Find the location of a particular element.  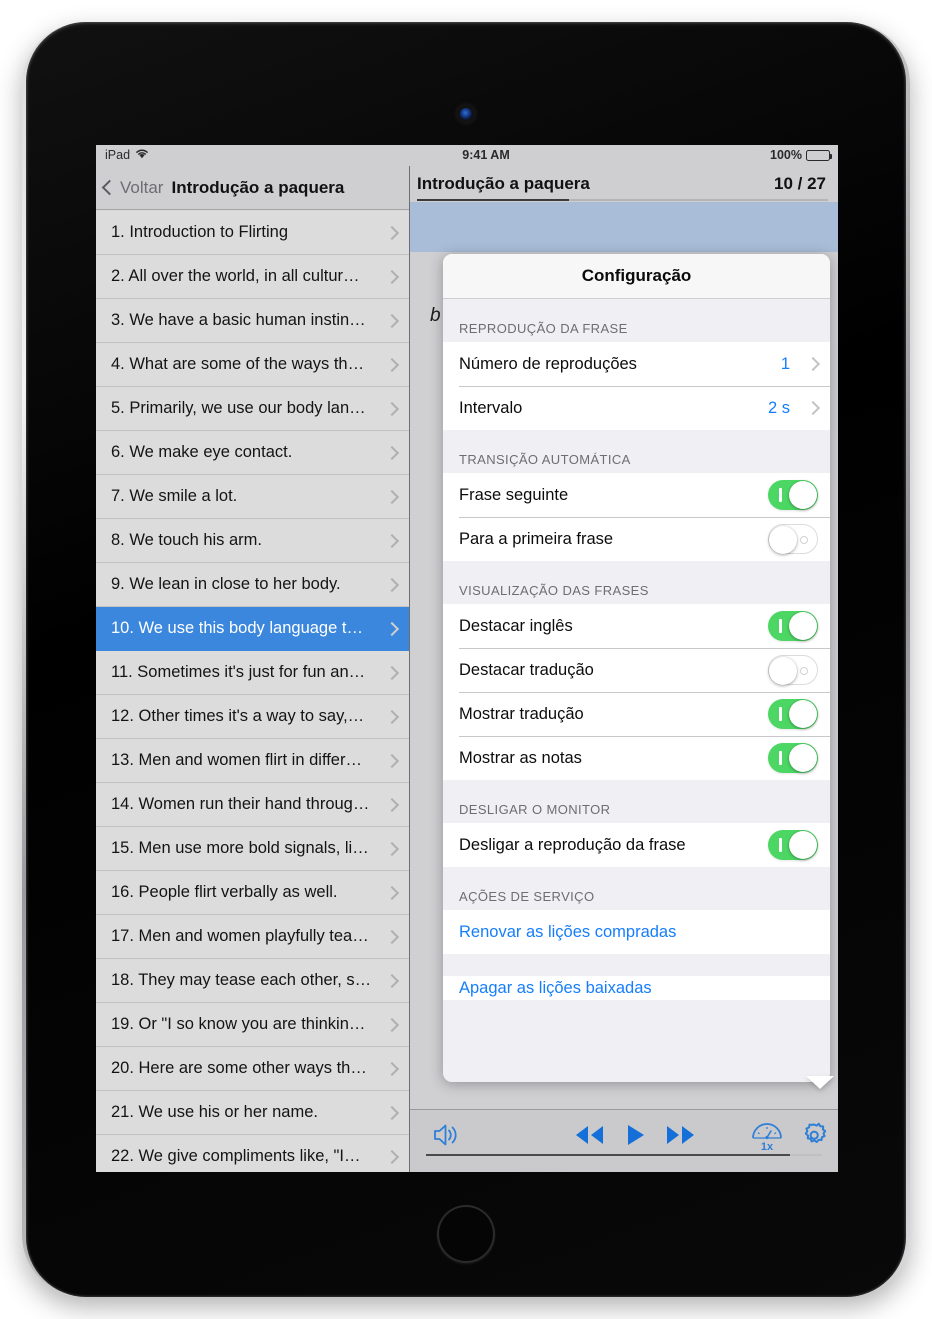

settings-row: Mostrar as notas is located at coordinates (636, 758).